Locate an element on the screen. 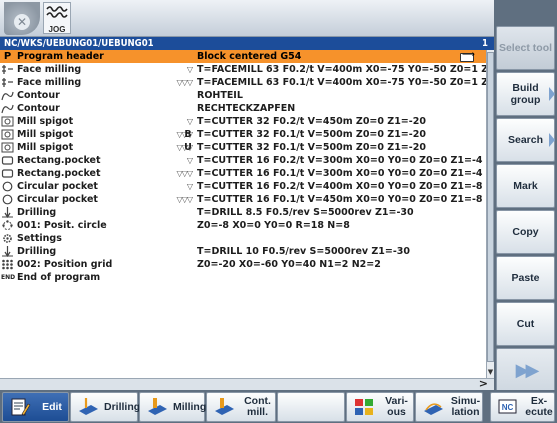  program-row: Contour RECHTECKZAPFEN is located at coordinates (243, 108).